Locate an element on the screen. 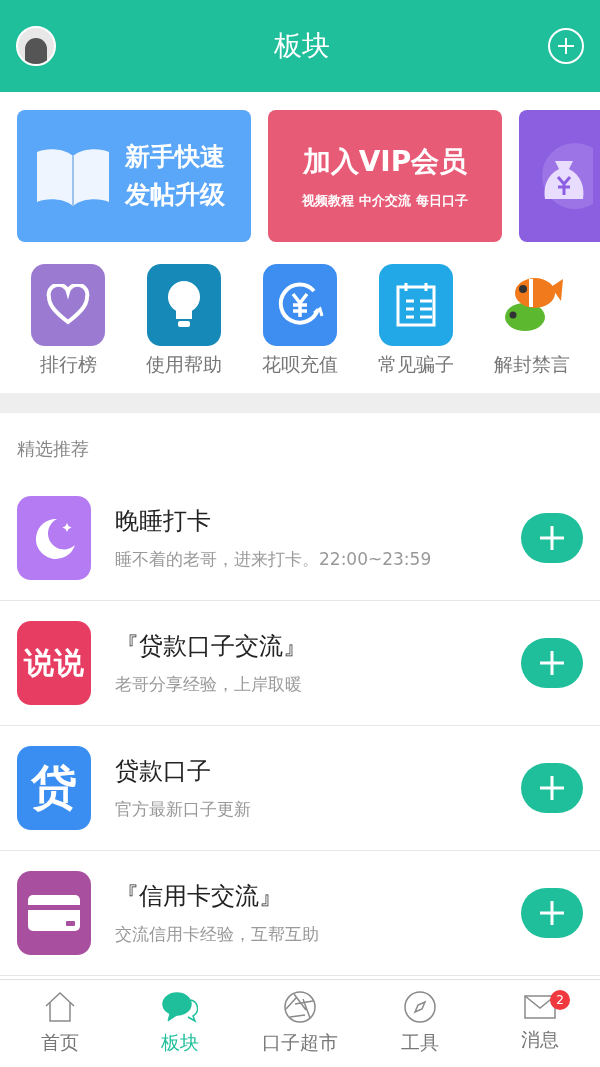 This screenshot has width=600, height=1067. page-title: 板块 is located at coordinates (302, 46).